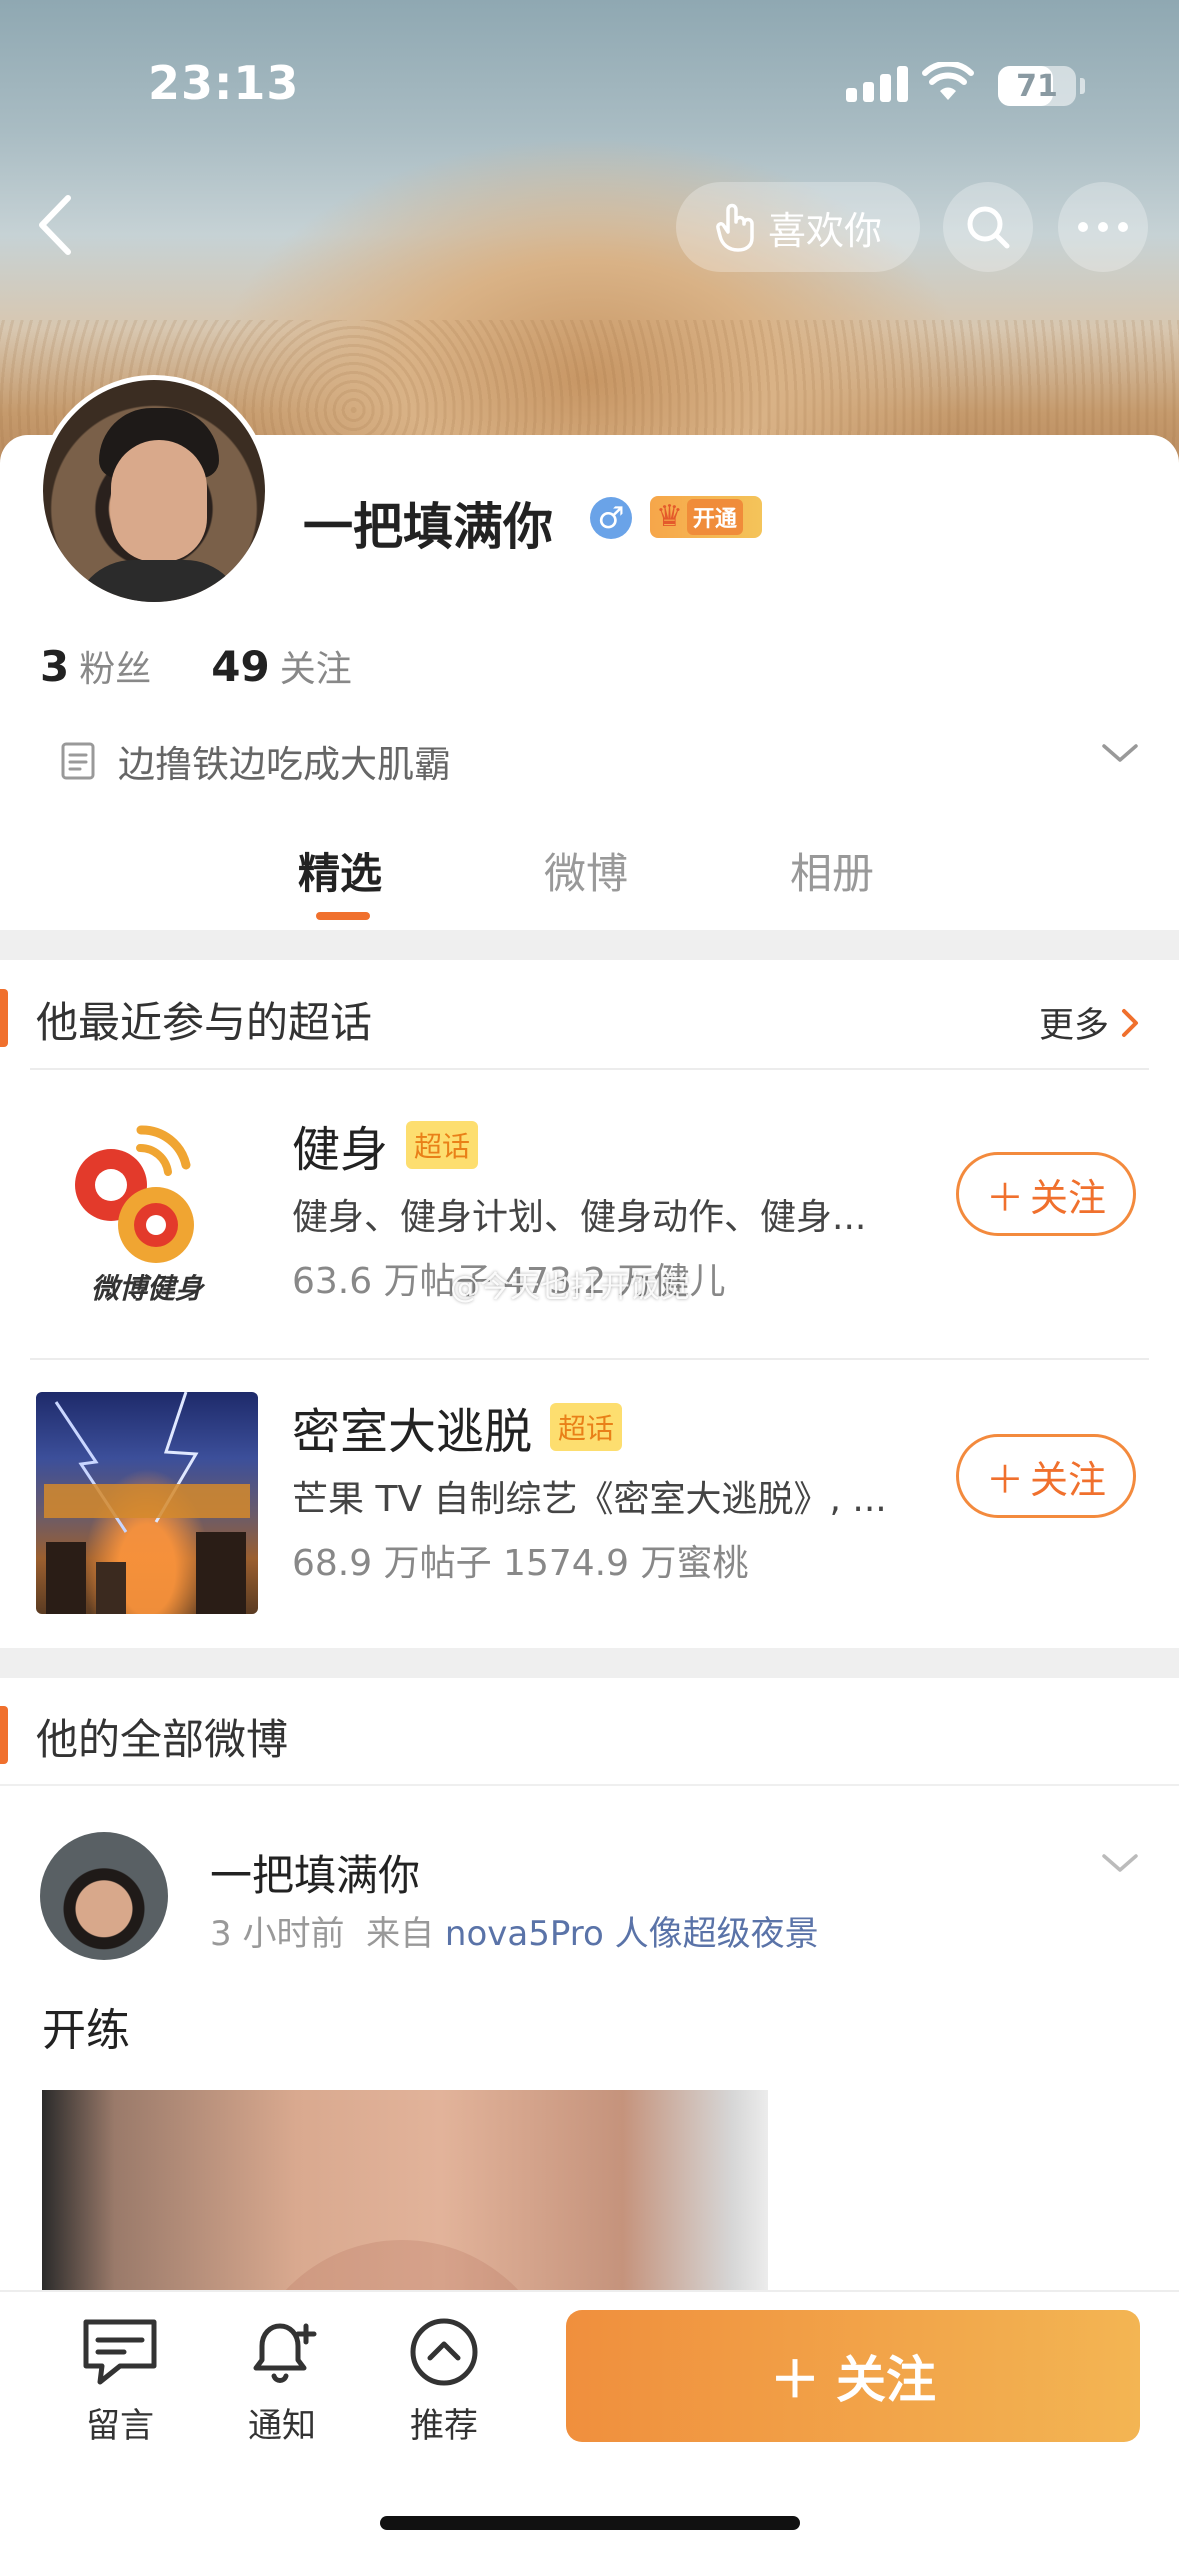  Describe the element at coordinates (520, 1563) in the screenshot. I see `topic-meta: 68.9 万帖子 1574.9 万蜜桃` at that location.